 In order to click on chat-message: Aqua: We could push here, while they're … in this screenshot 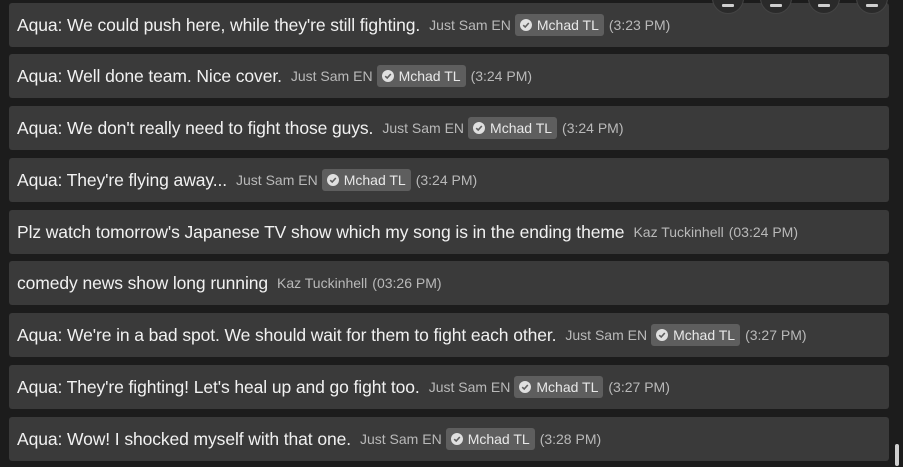, I will do `click(449, 25)`.